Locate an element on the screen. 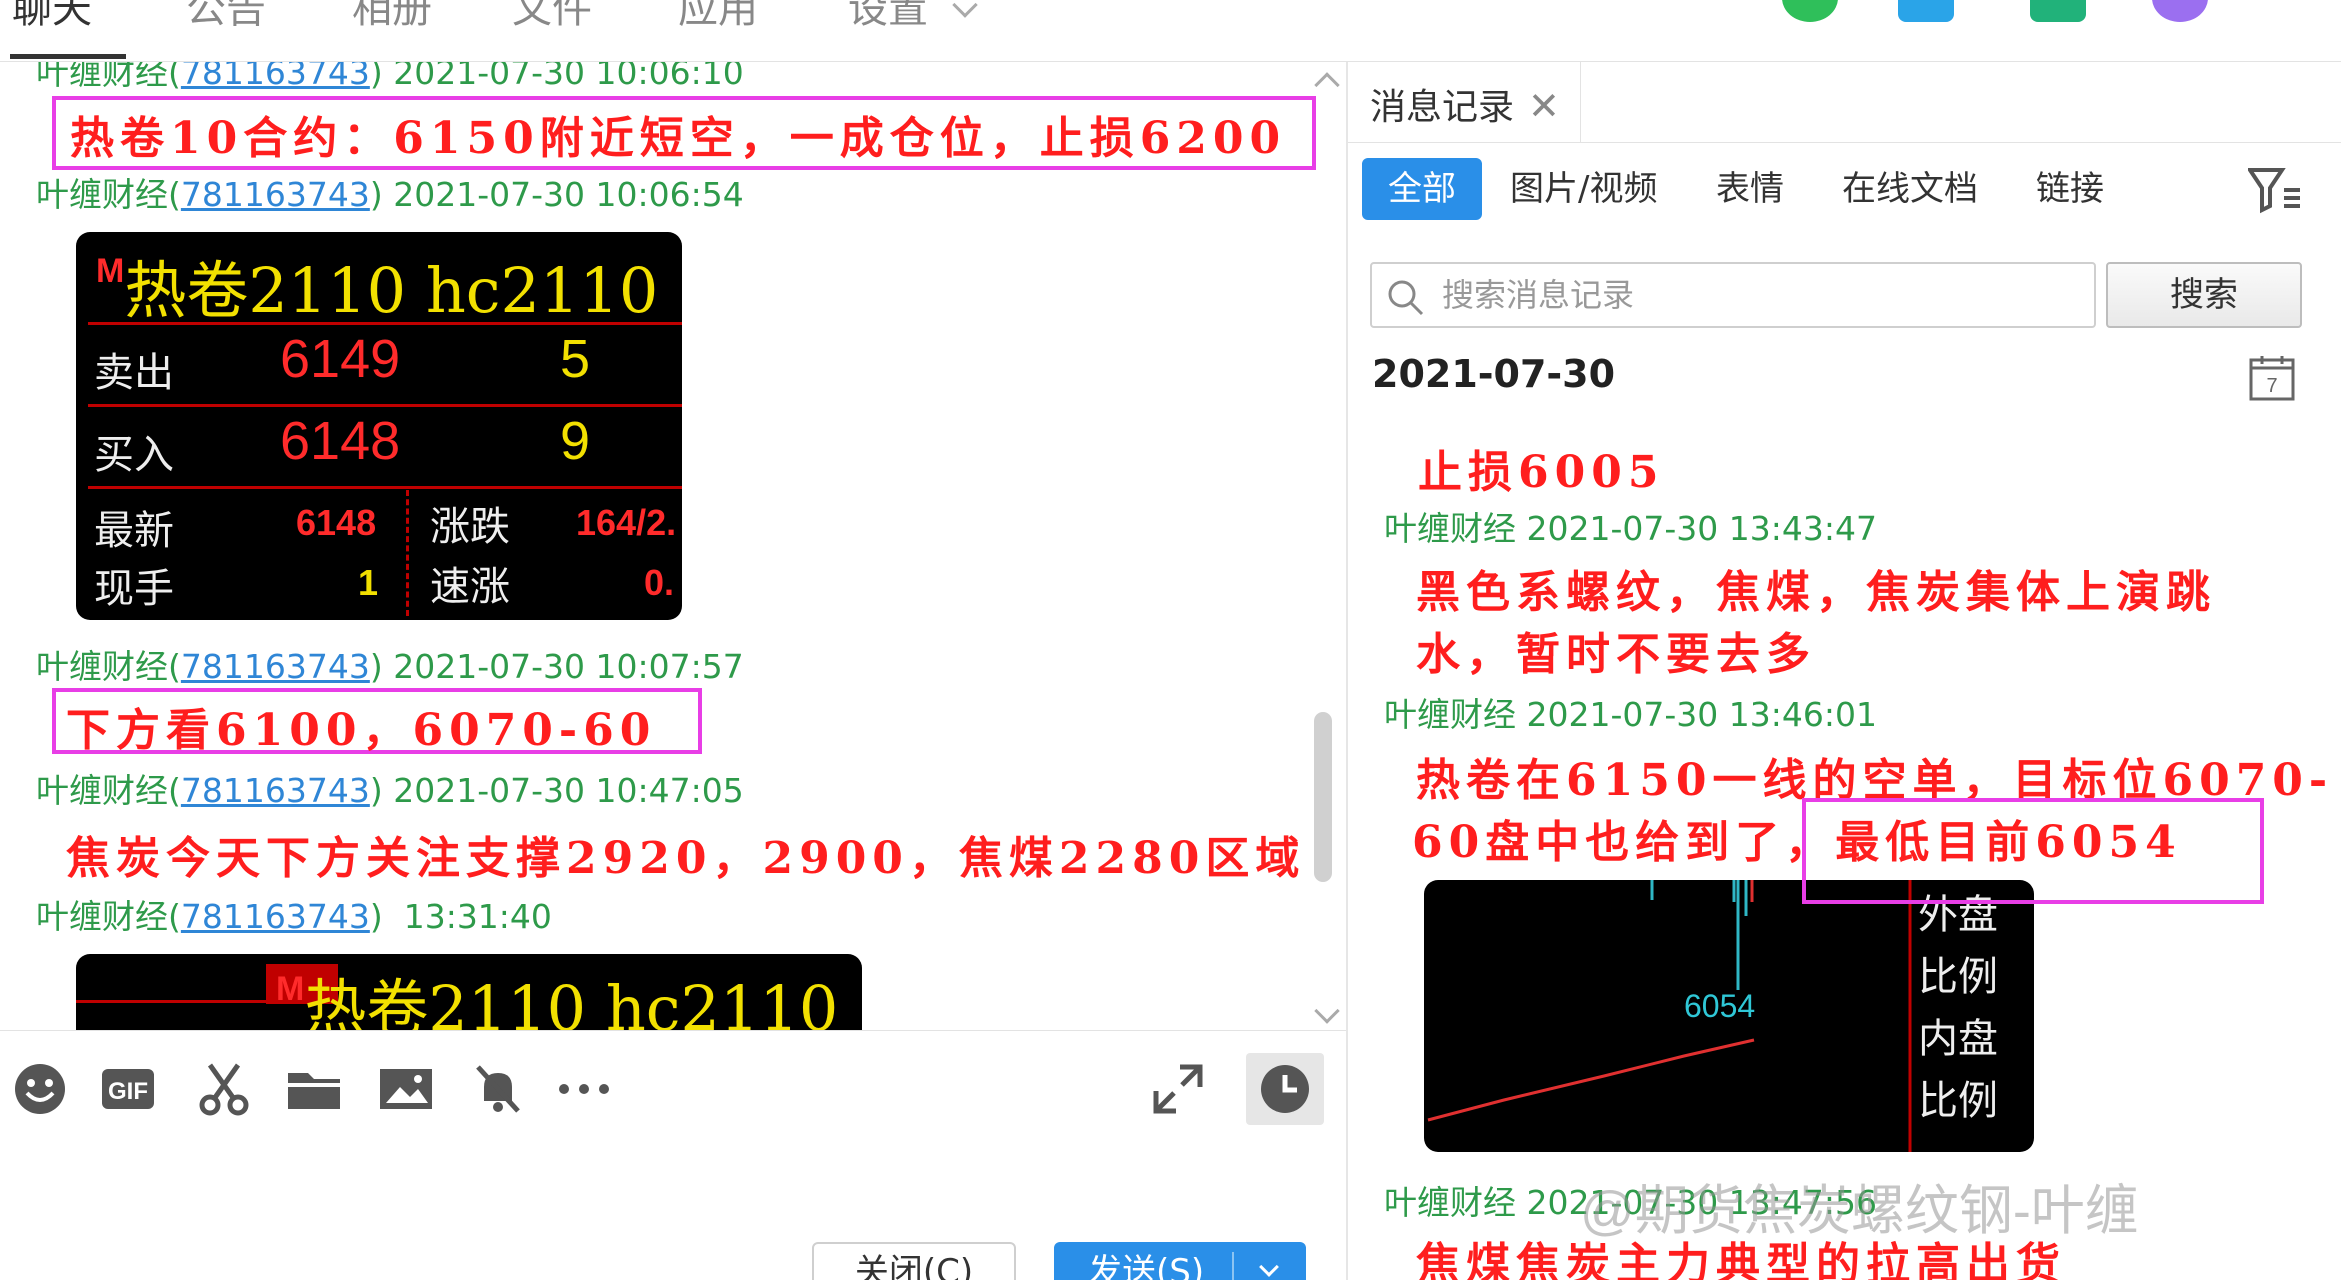 This screenshot has width=2341, height=1280. phone-call-icon is located at coordinates (1810, 11).